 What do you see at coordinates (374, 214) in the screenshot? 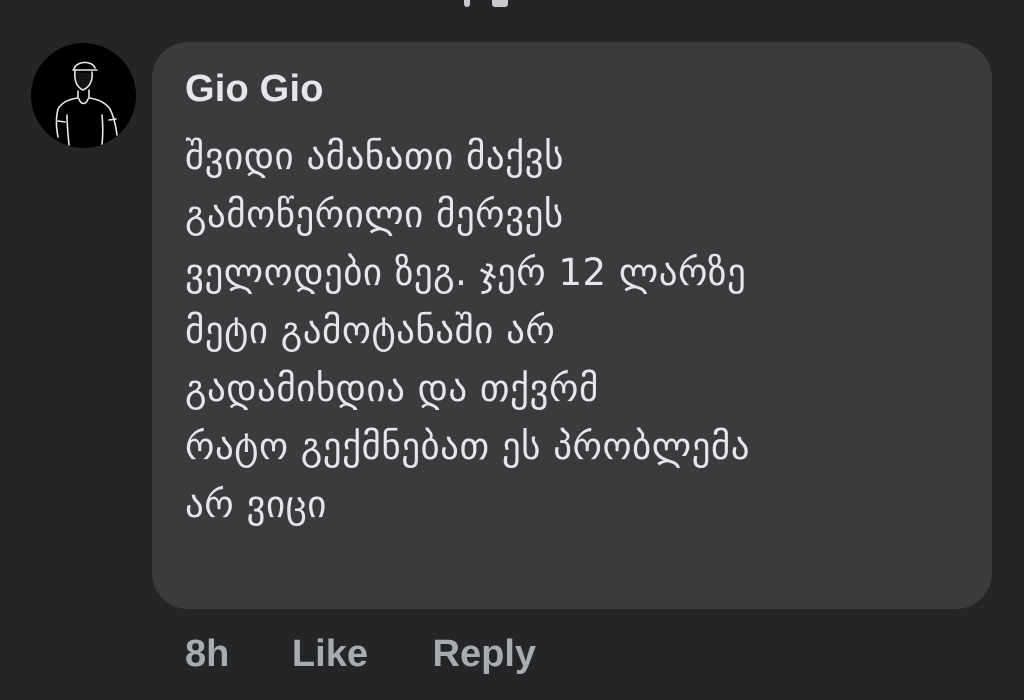
I see `comment-line: გამოწერილი მერვეს` at bounding box center [374, 214].